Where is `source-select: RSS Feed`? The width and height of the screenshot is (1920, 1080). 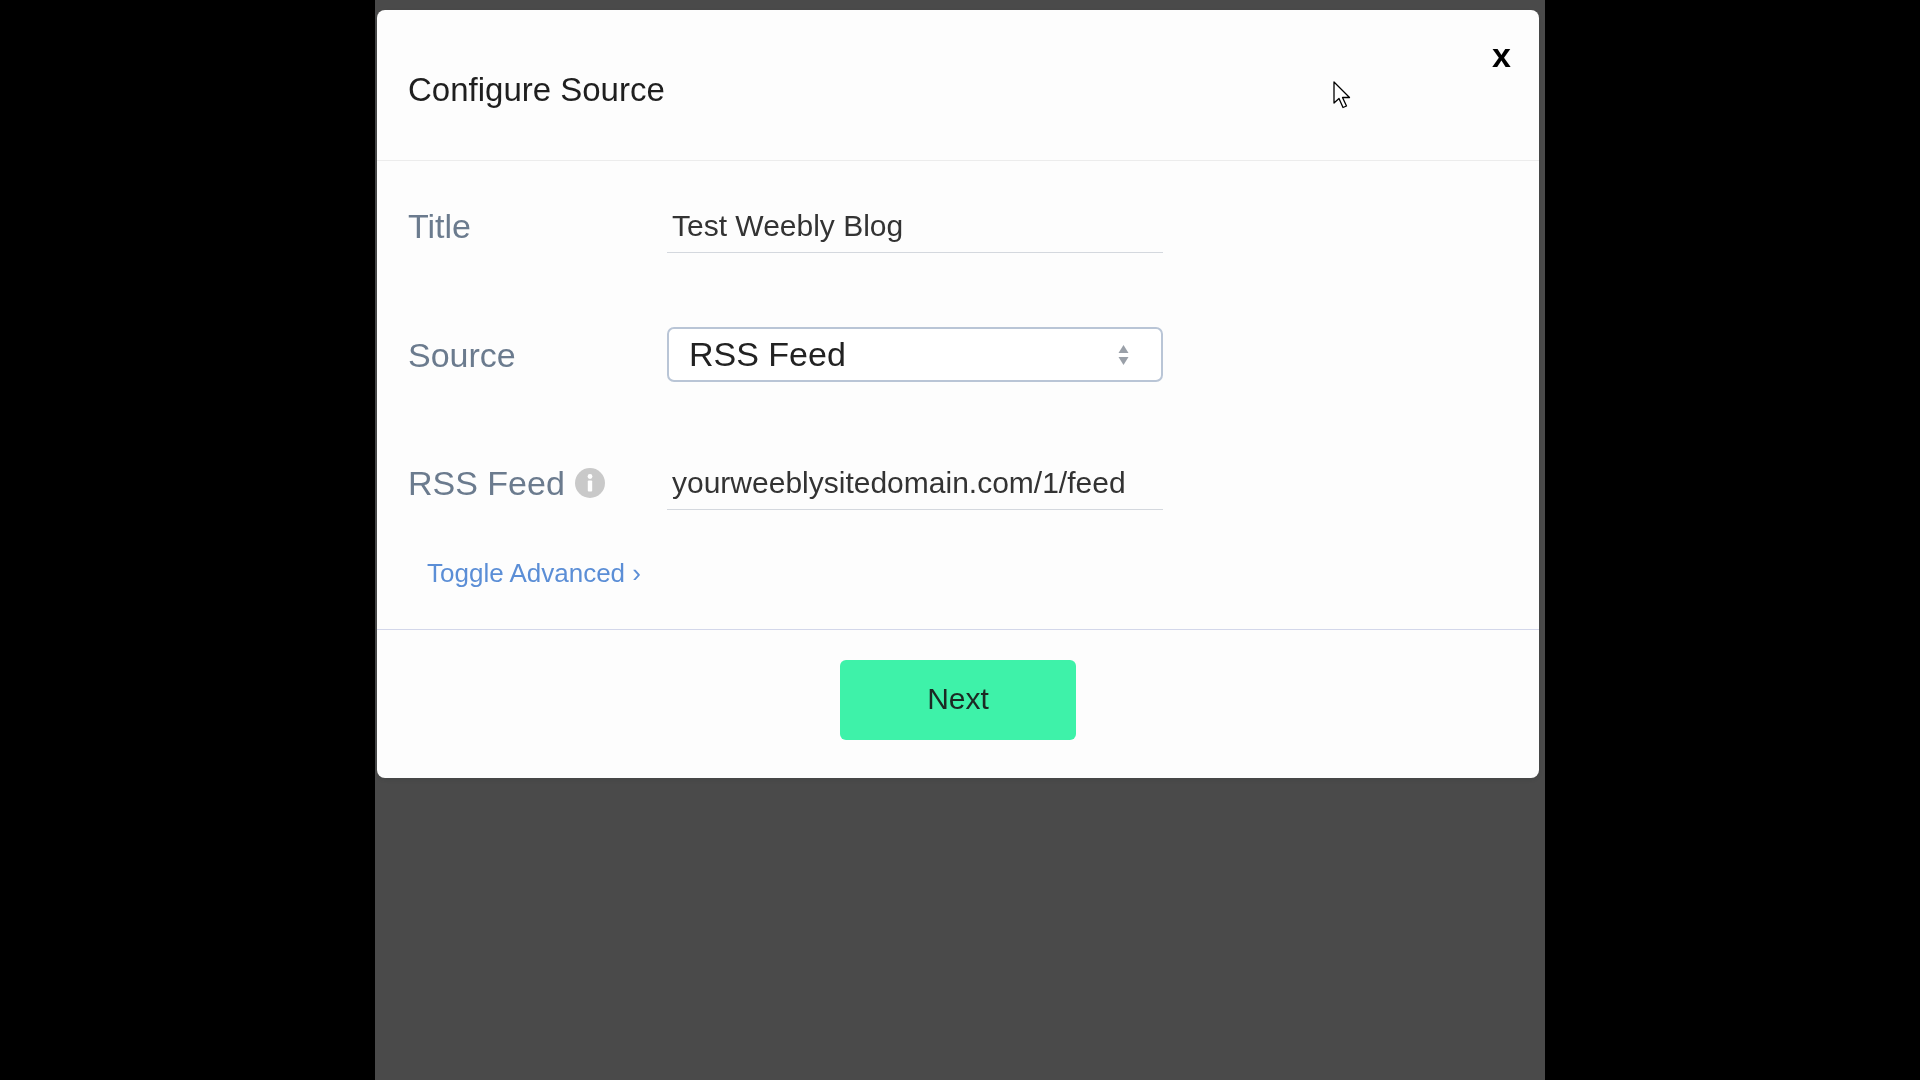
source-select: RSS Feed is located at coordinates (915, 354).